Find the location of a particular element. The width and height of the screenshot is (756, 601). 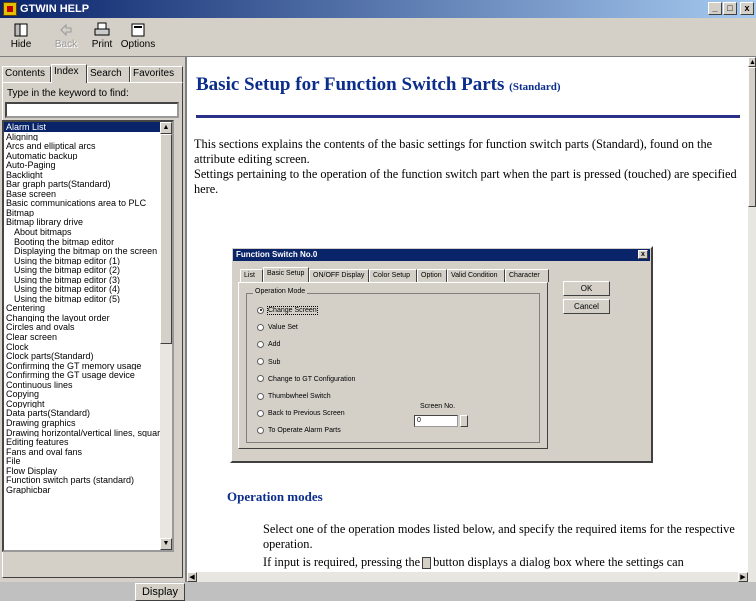

dialog-close-icon: x is located at coordinates (643, 254).